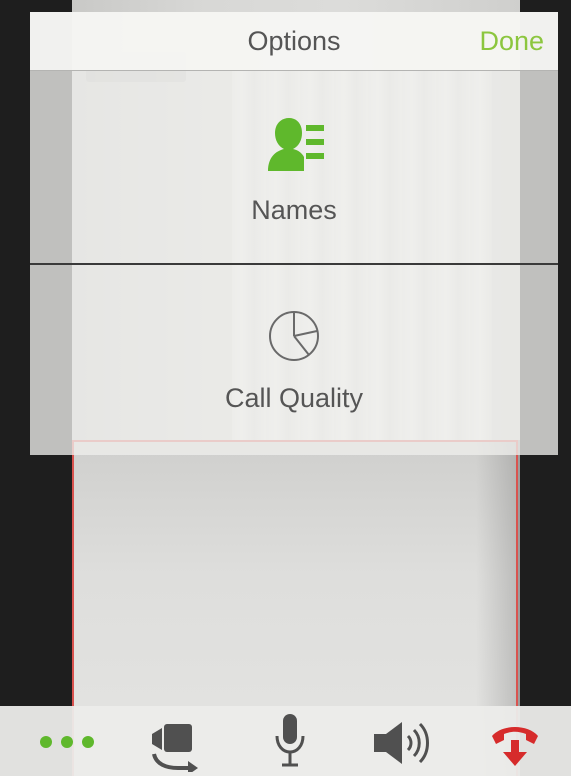 Image resolution: width=571 pixels, height=776 pixels. Describe the element at coordinates (296, 144) in the screenshot. I see `names-icon` at that location.